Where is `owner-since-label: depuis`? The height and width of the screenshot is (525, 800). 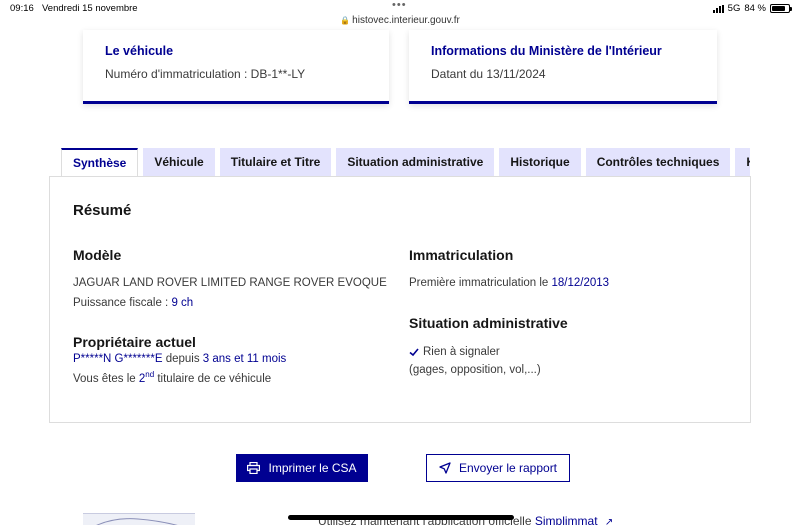
owner-since-label: depuis is located at coordinates (182, 359).